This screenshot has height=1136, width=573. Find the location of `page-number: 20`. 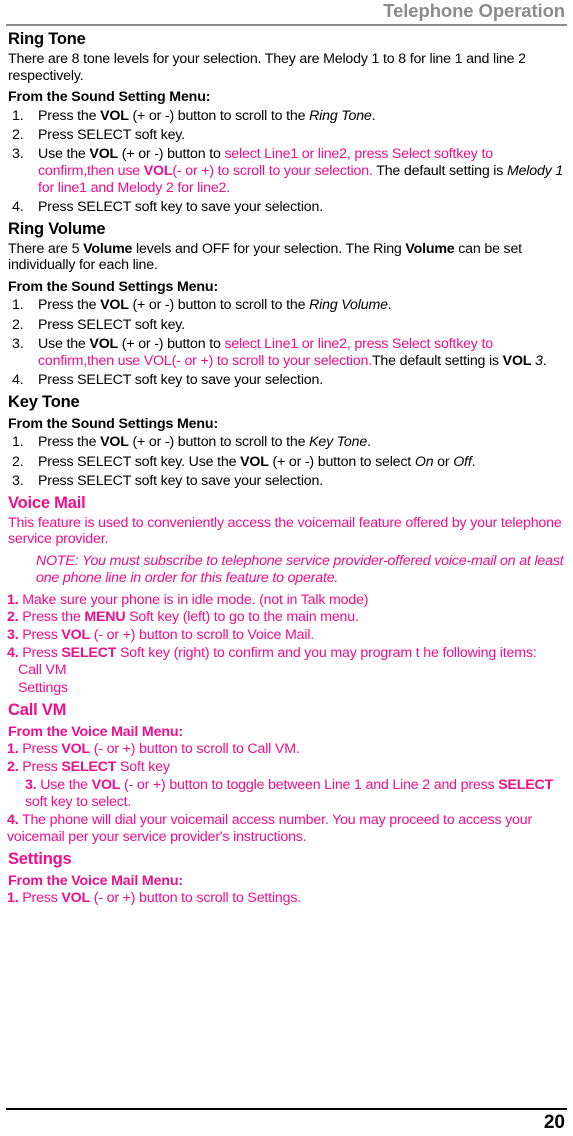

page-number: 20 is located at coordinates (554, 1122).